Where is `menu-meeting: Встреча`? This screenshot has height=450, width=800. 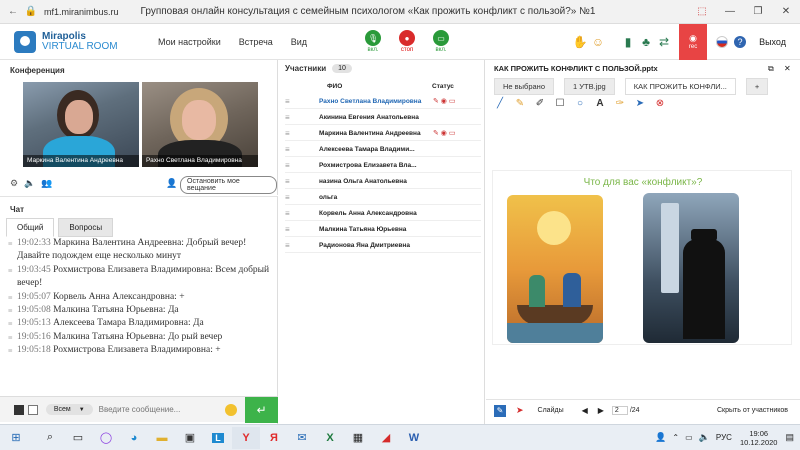 menu-meeting: Встреча is located at coordinates (256, 42).